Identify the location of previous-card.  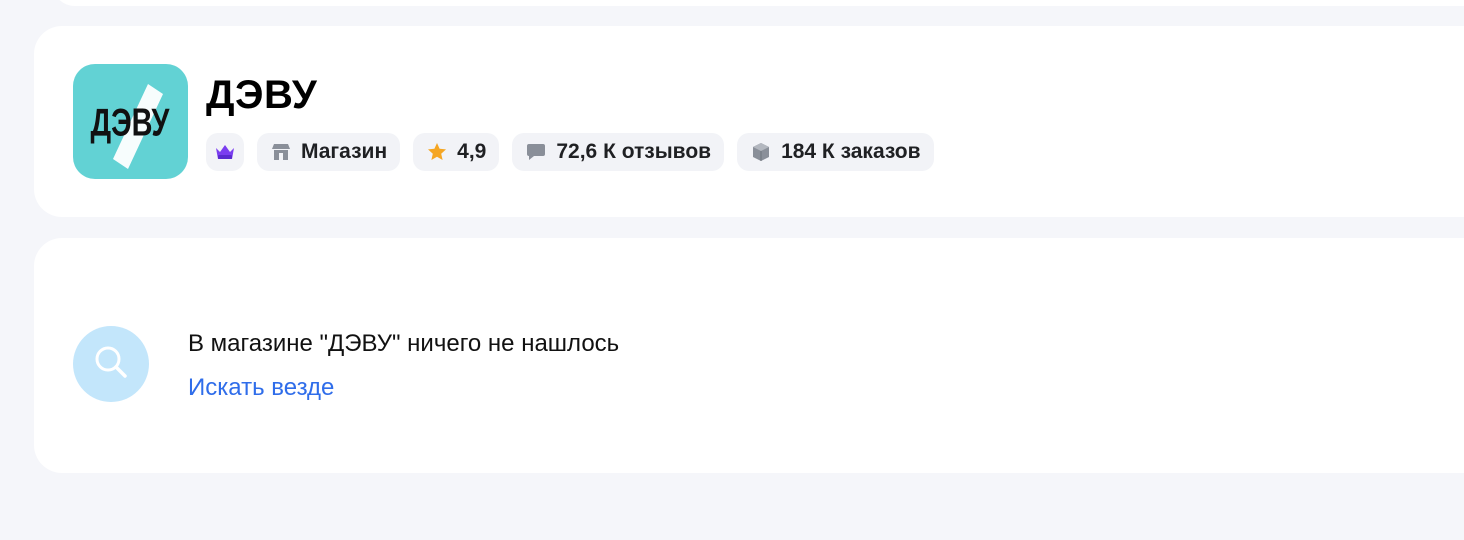
(758, 3).